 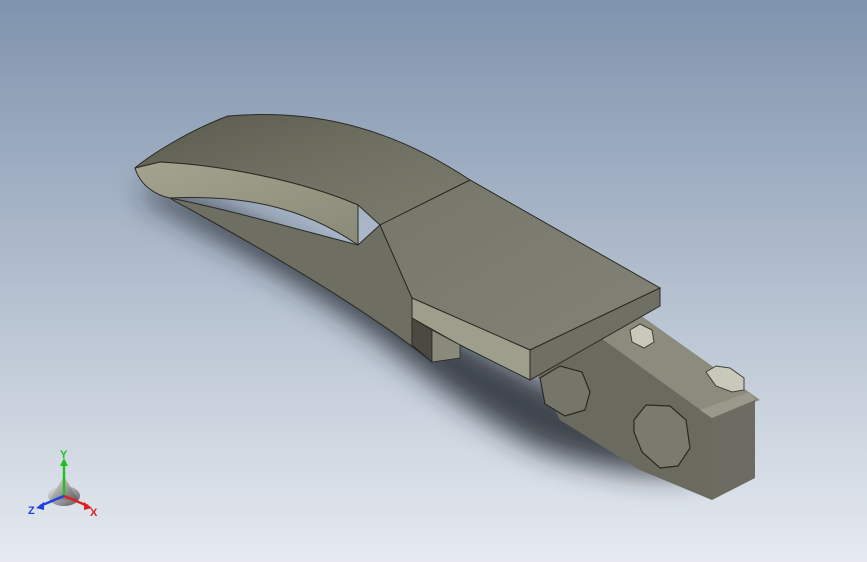 What do you see at coordinates (40, 506) in the screenshot?
I see `z-axis-arrow` at bounding box center [40, 506].